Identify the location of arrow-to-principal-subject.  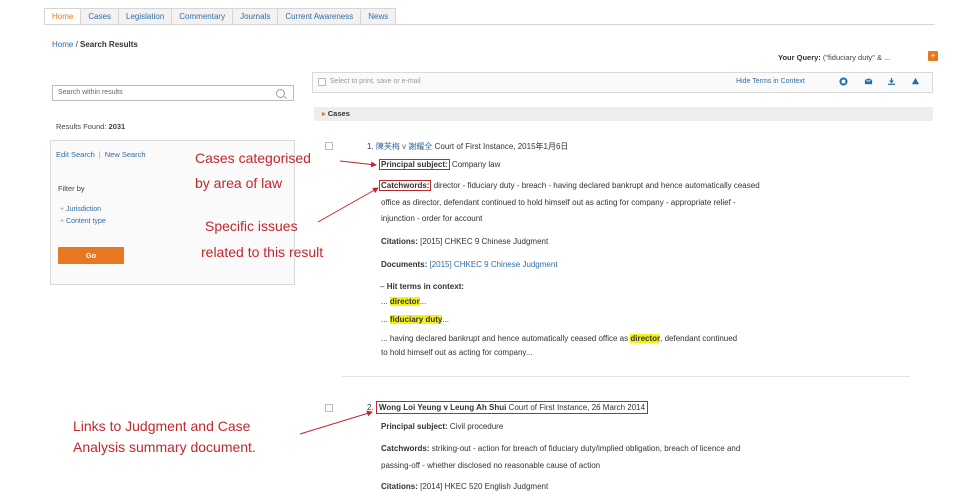
(358, 164).